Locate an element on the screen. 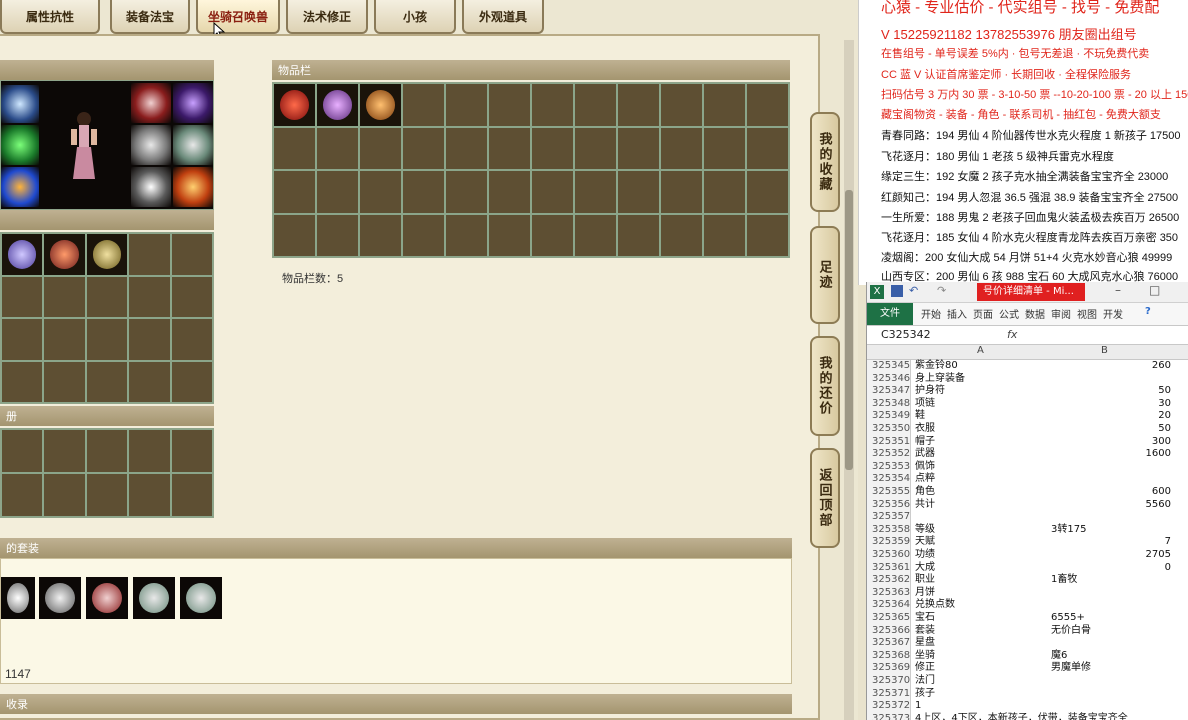  function-icon: fx is located at coordinates (1012, 334).